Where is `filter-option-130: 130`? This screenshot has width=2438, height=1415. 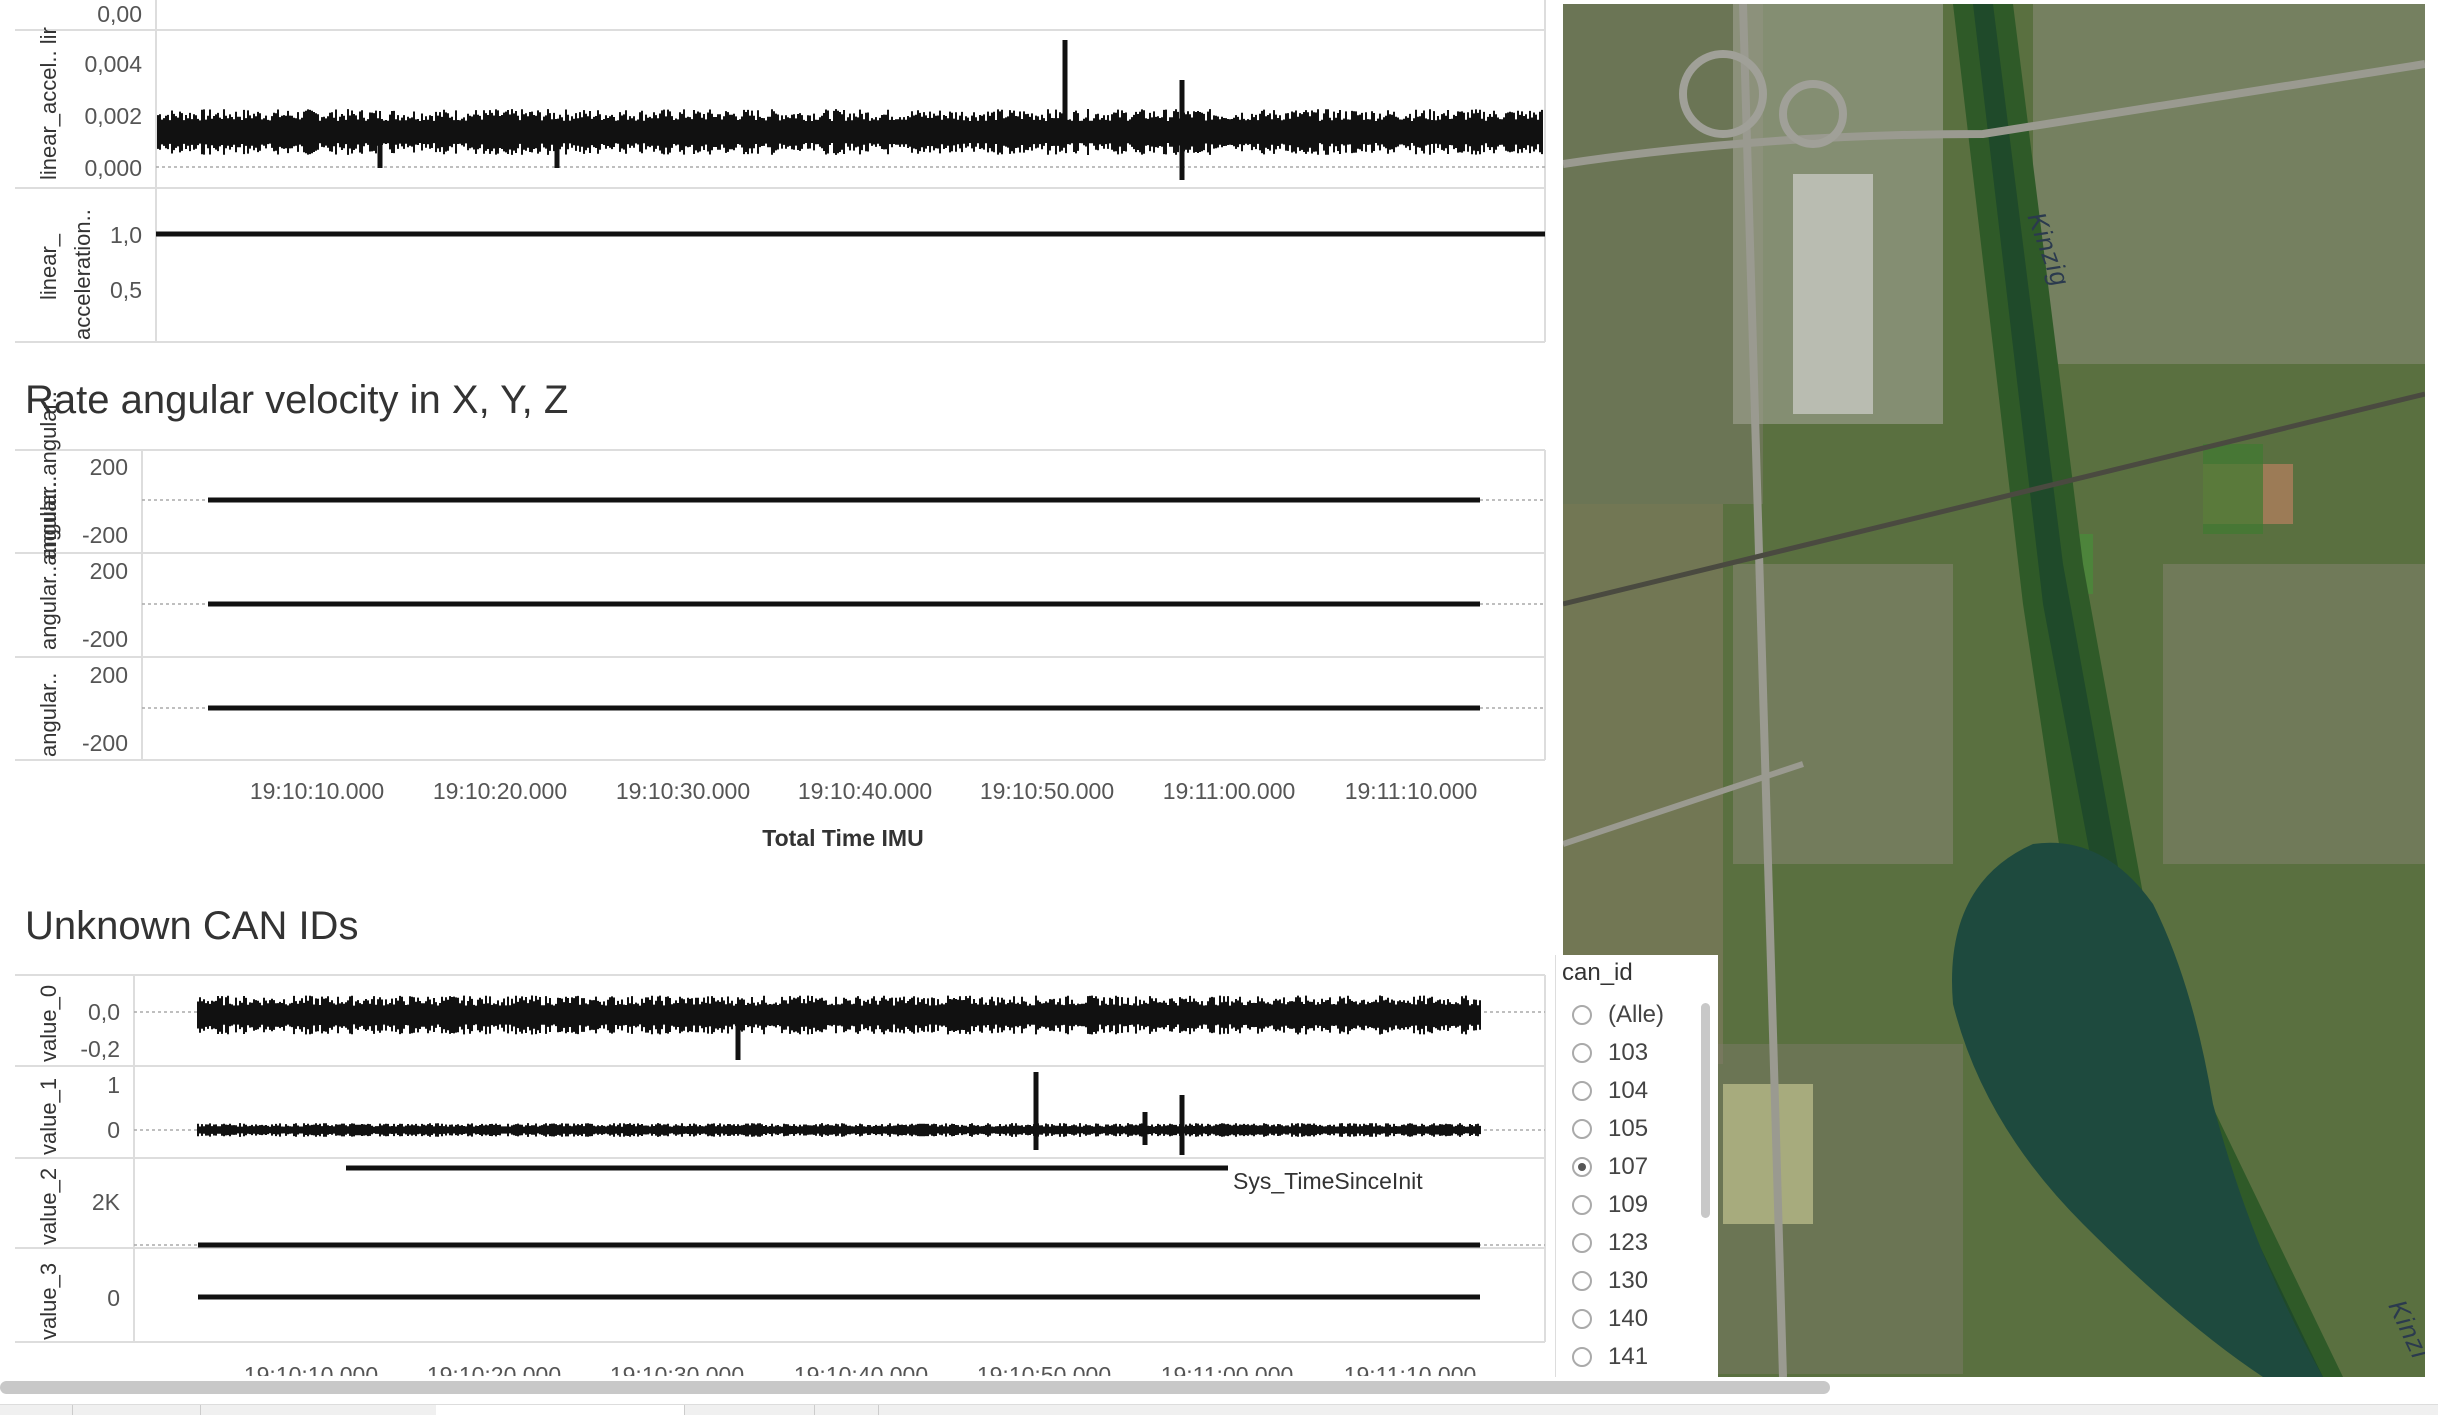
filter-option-130: 130 is located at coordinates (1610, 1281).